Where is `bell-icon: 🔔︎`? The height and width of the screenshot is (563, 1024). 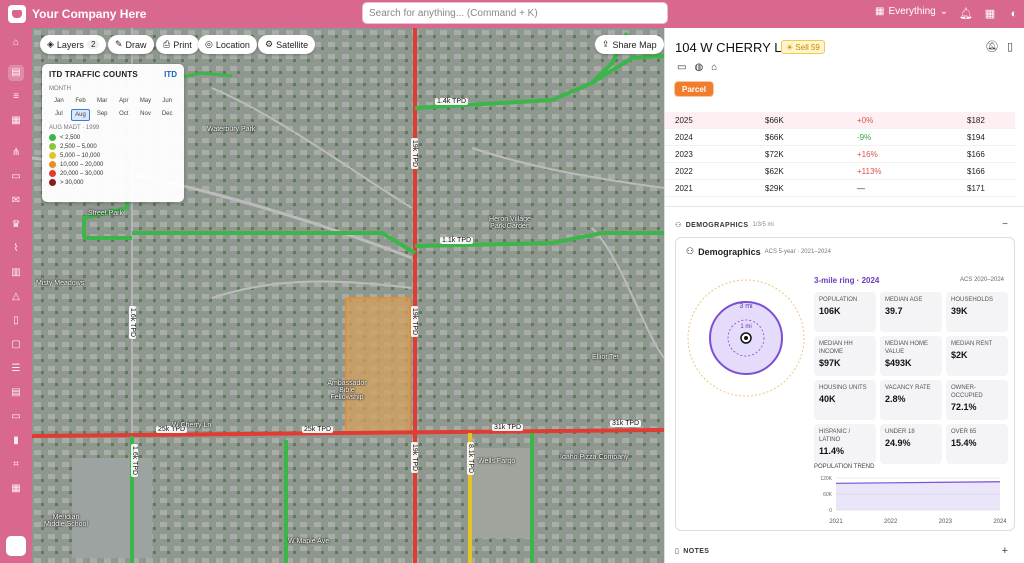
bell-icon: 🔔︎ is located at coordinates (966, 14).